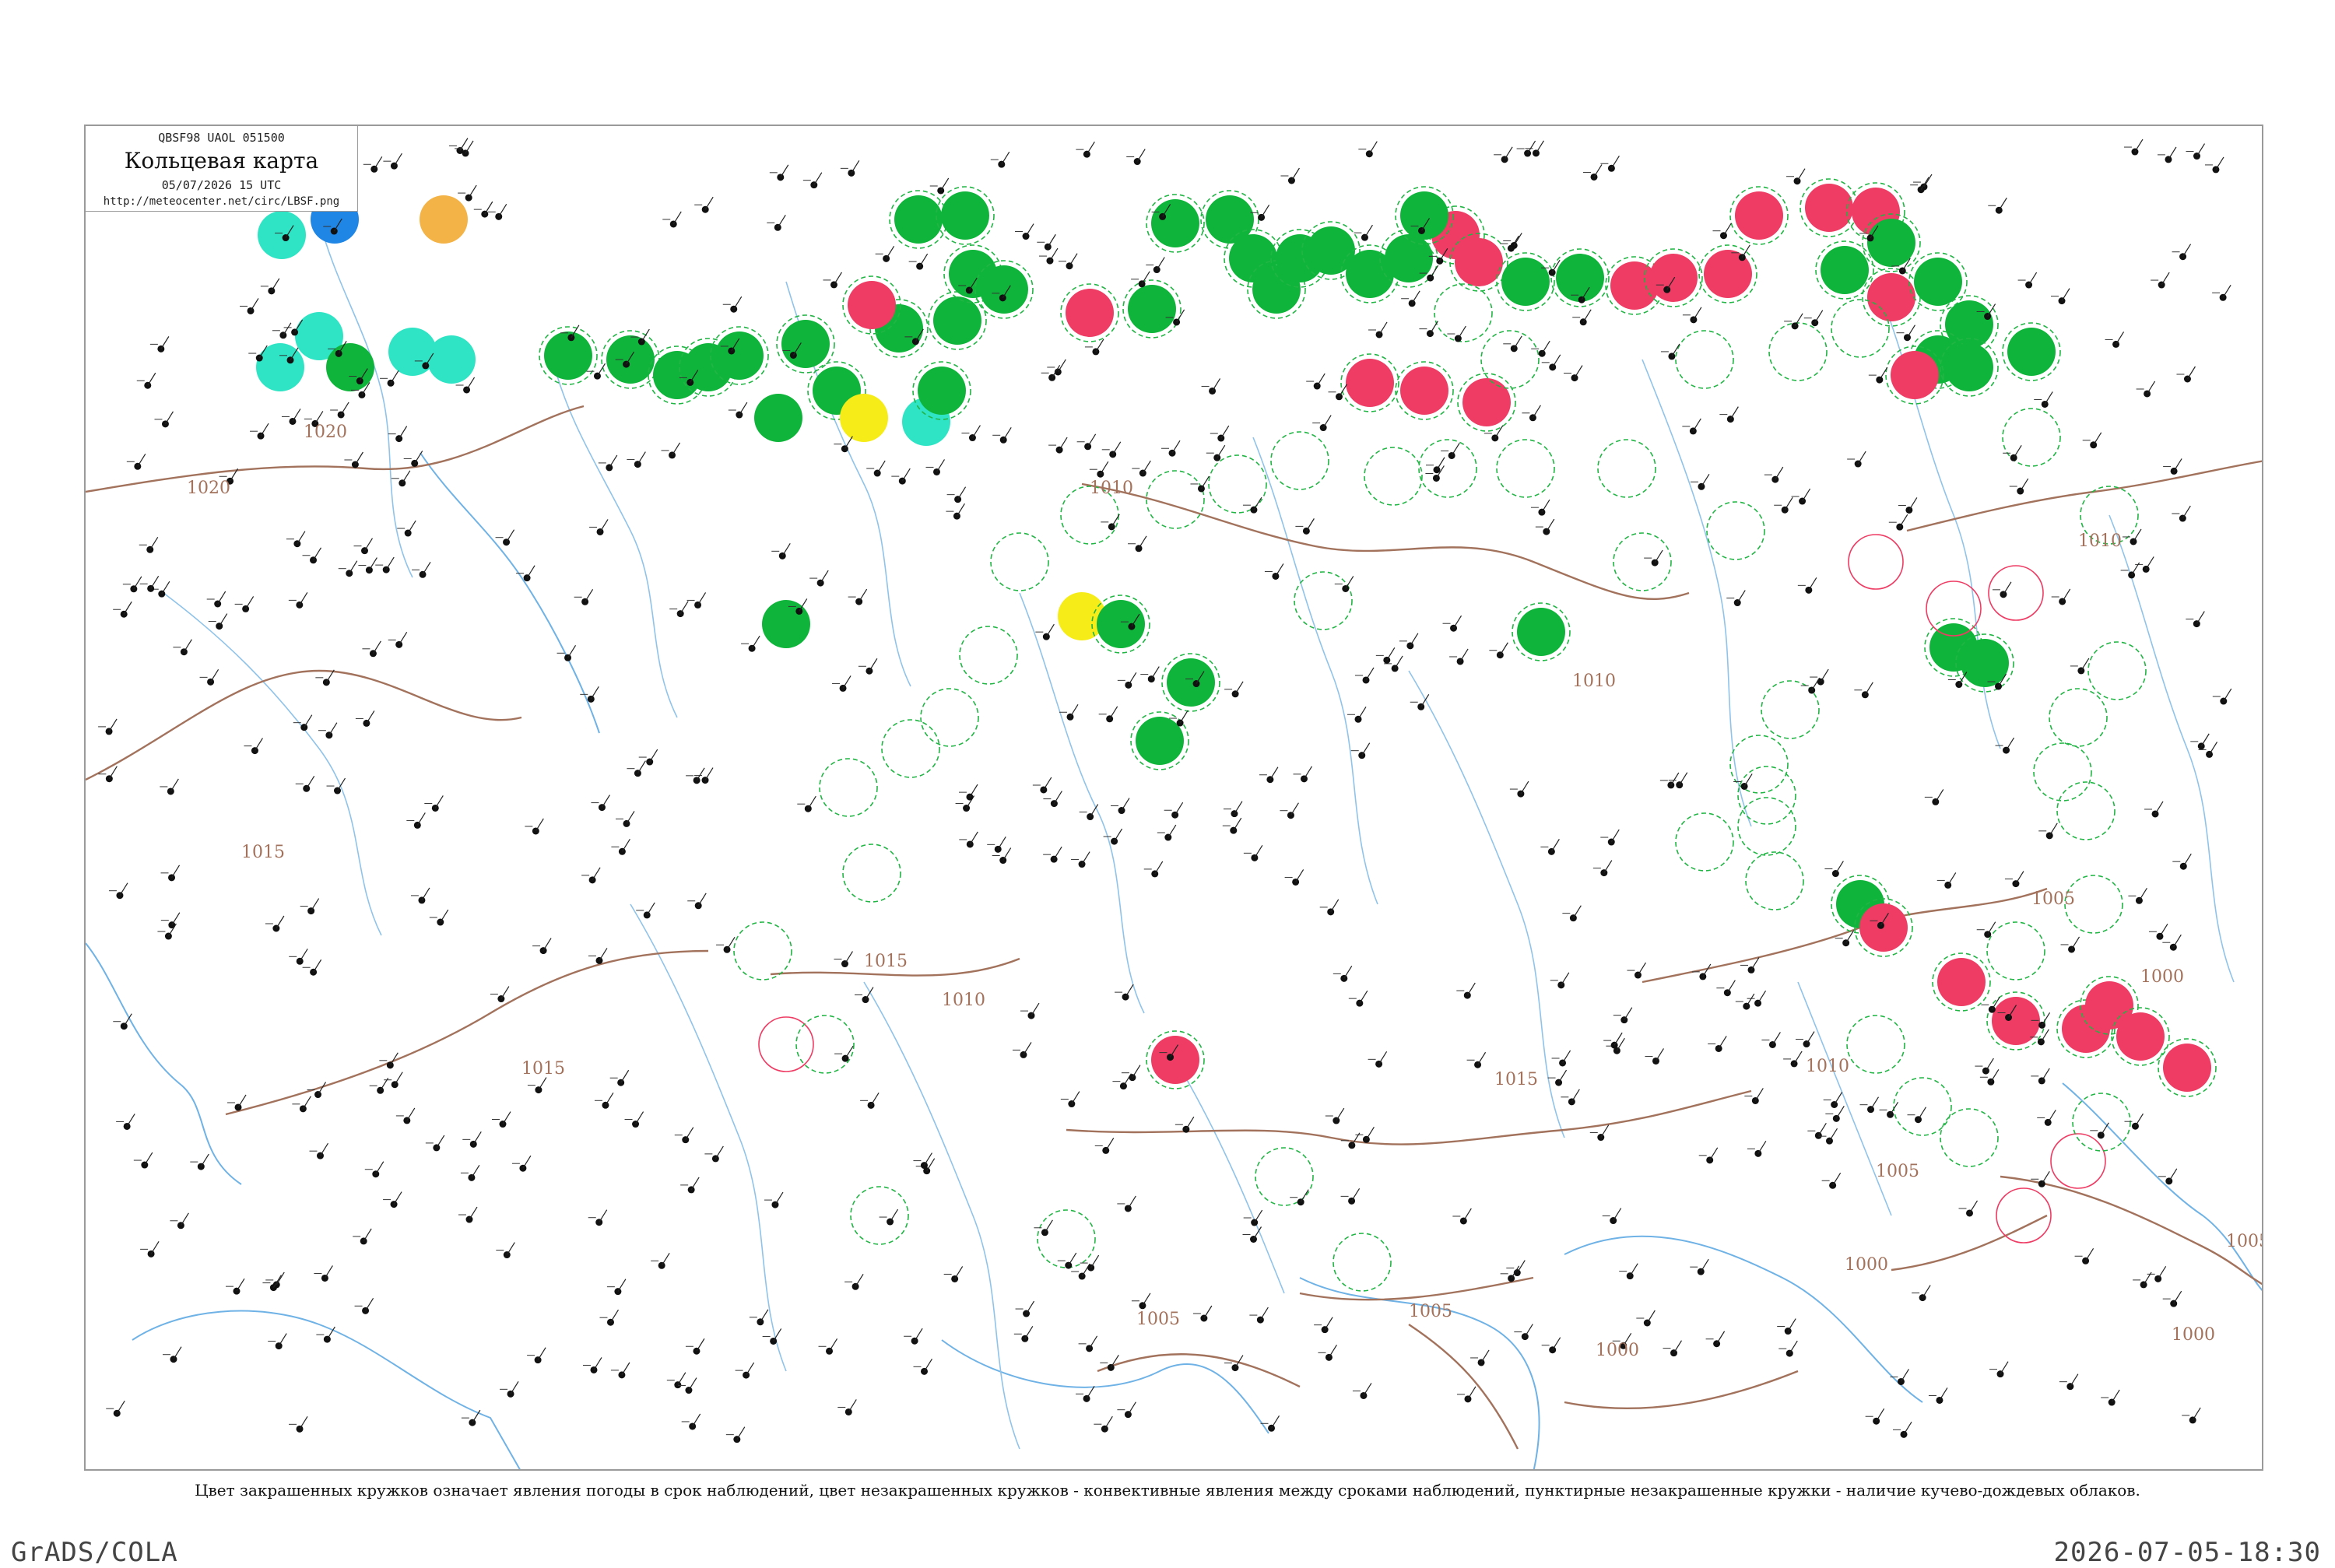  What do you see at coordinates (886, 961) in the screenshot?
I see `isobar-label: 1015` at bounding box center [886, 961].